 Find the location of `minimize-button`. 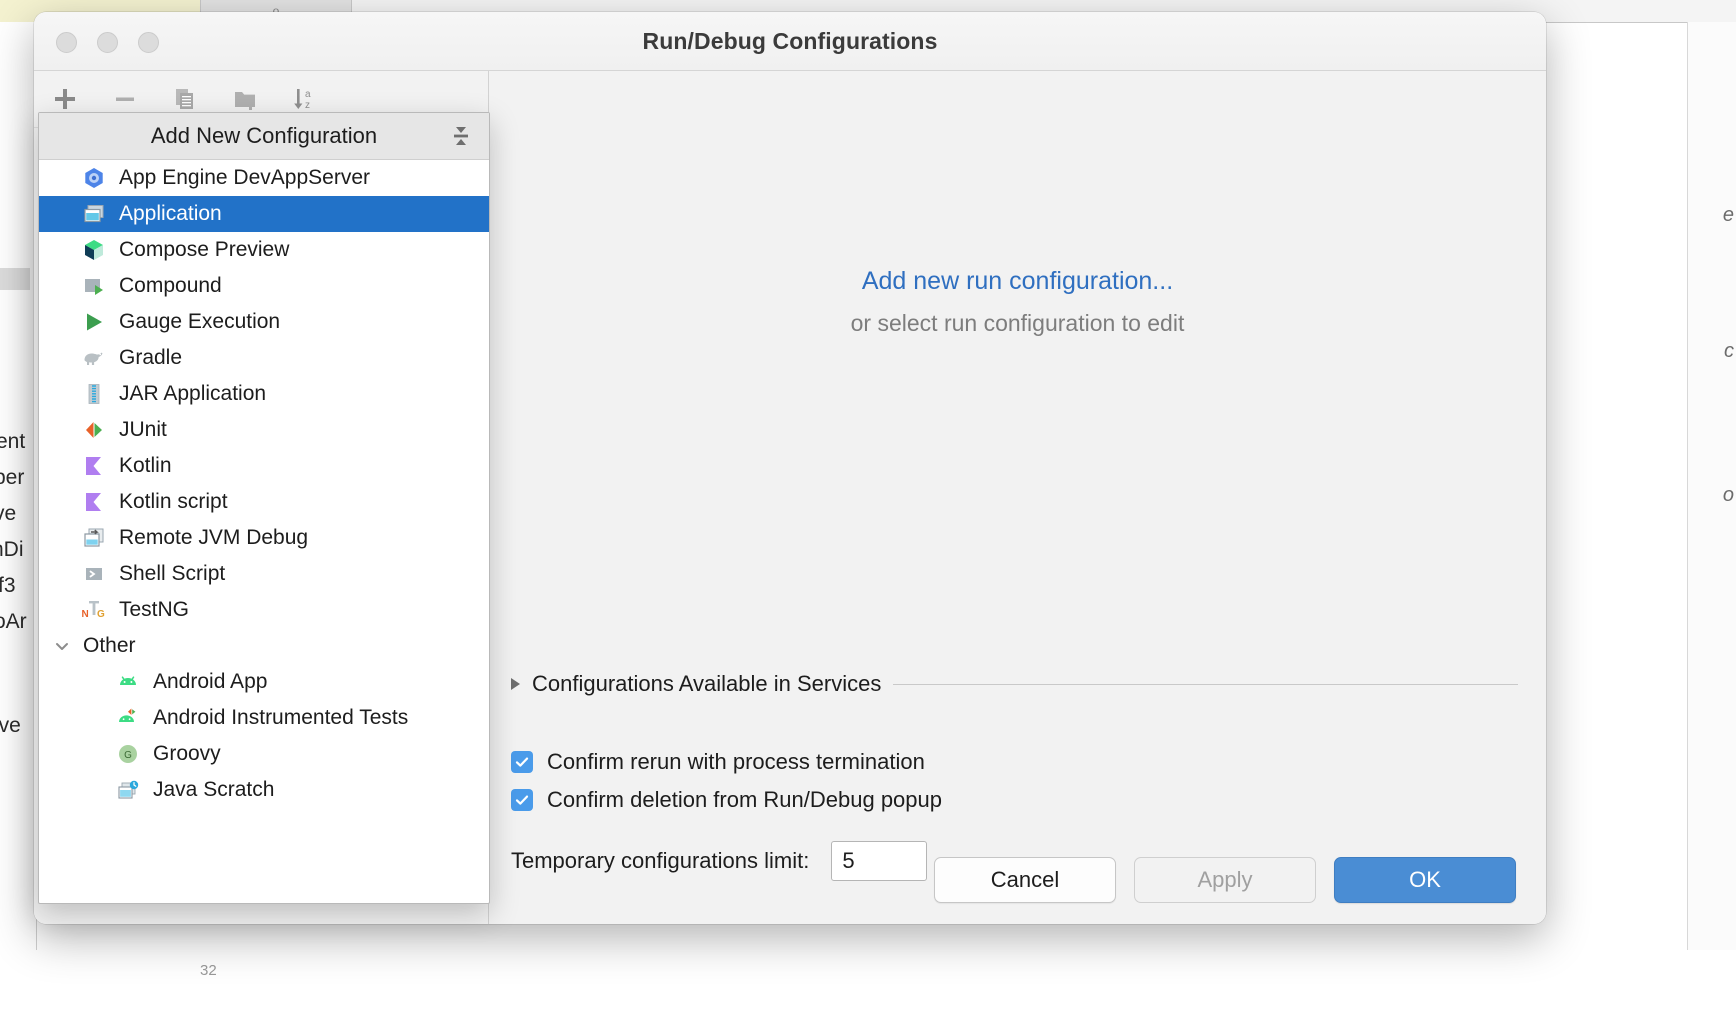

minimize-button is located at coordinates (107, 42).